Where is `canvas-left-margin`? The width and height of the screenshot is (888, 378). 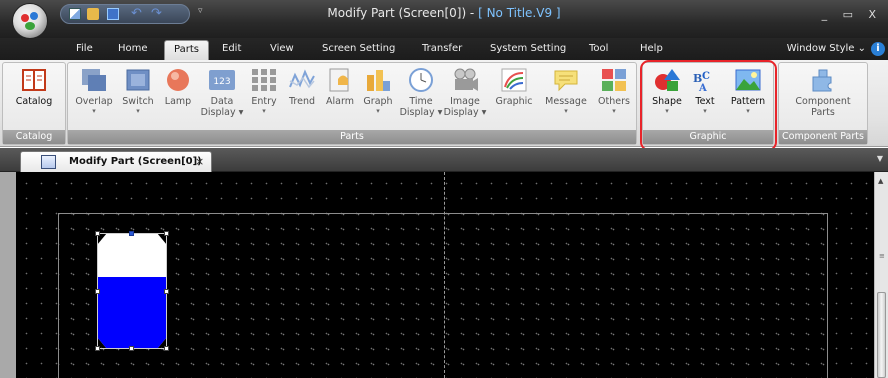 canvas-left-margin is located at coordinates (8, 275).